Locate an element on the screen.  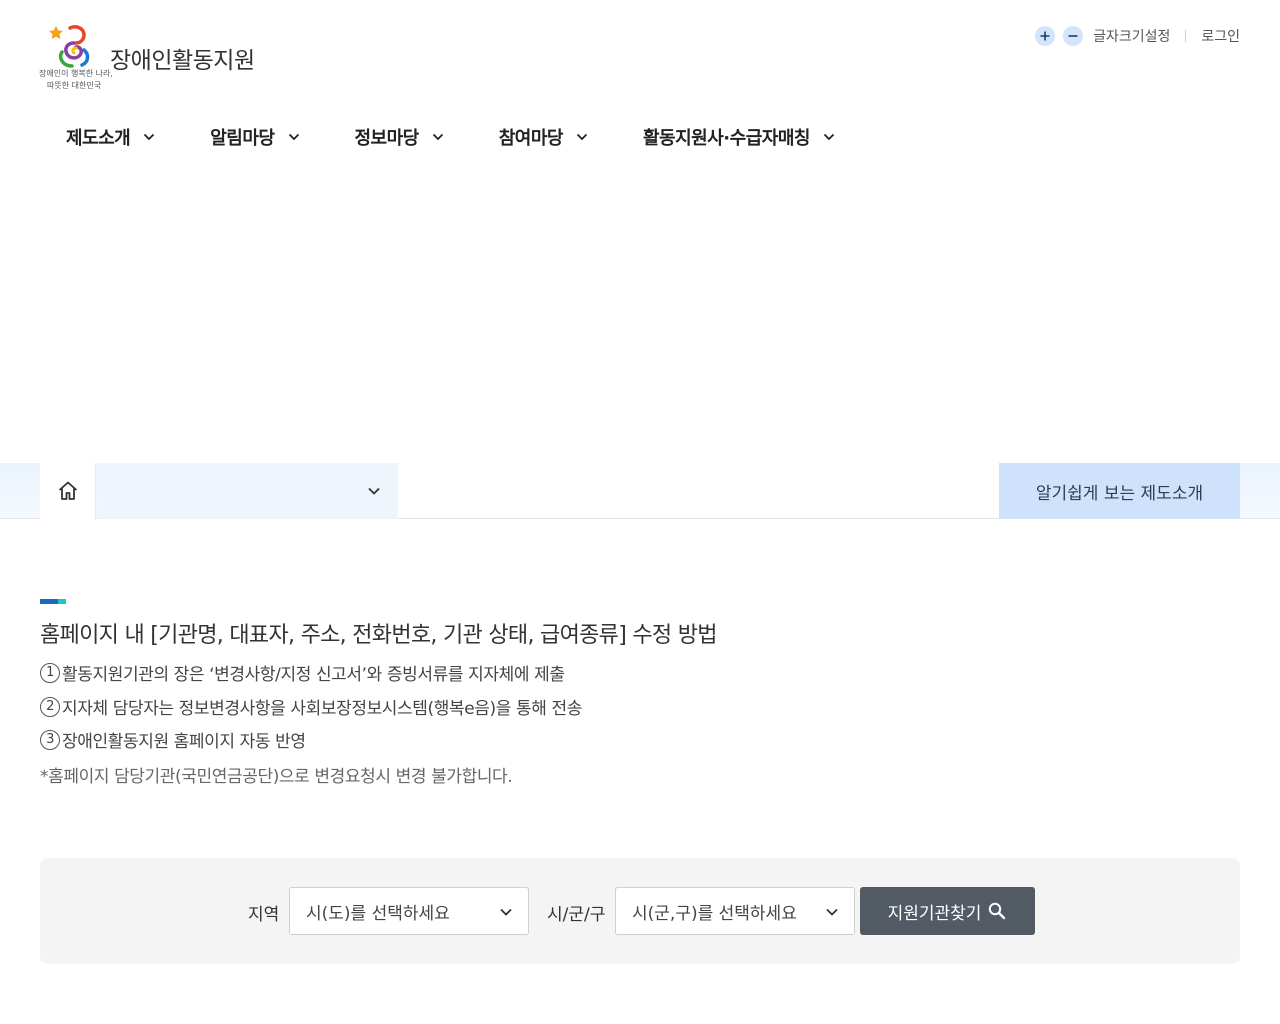
utility-divider is located at coordinates (1186, 36).